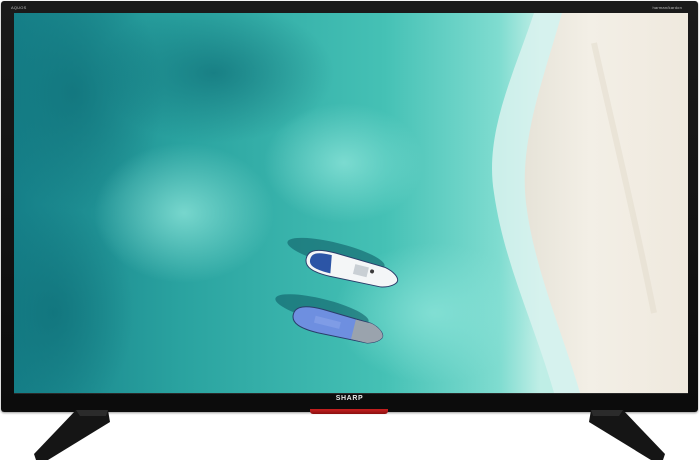  What do you see at coordinates (19, 7) in the screenshot?
I see `series-label: AQUOS` at bounding box center [19, 7].